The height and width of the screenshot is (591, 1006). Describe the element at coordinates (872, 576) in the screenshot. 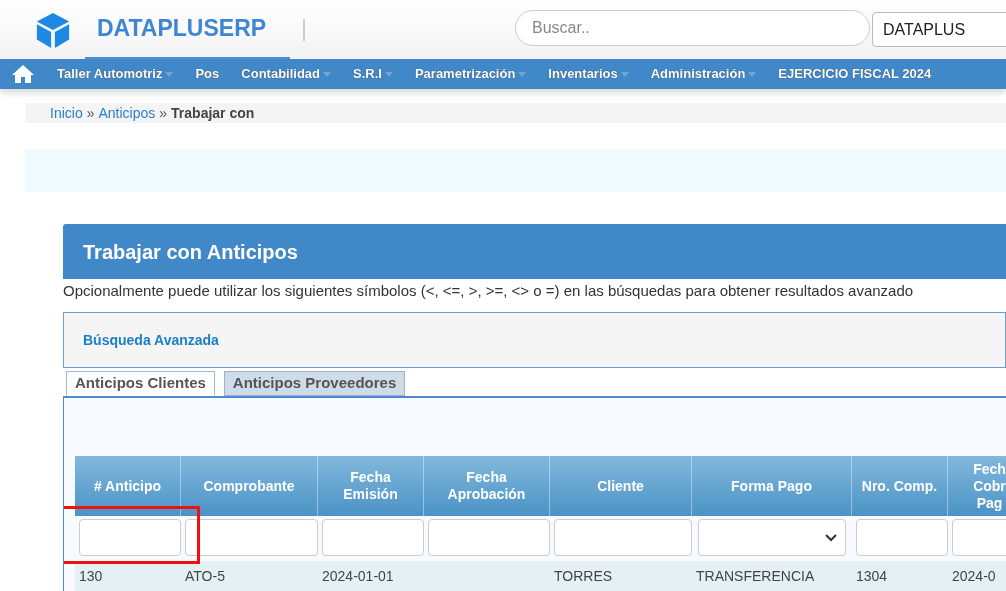

I see `table-cell: 1304` at that location.